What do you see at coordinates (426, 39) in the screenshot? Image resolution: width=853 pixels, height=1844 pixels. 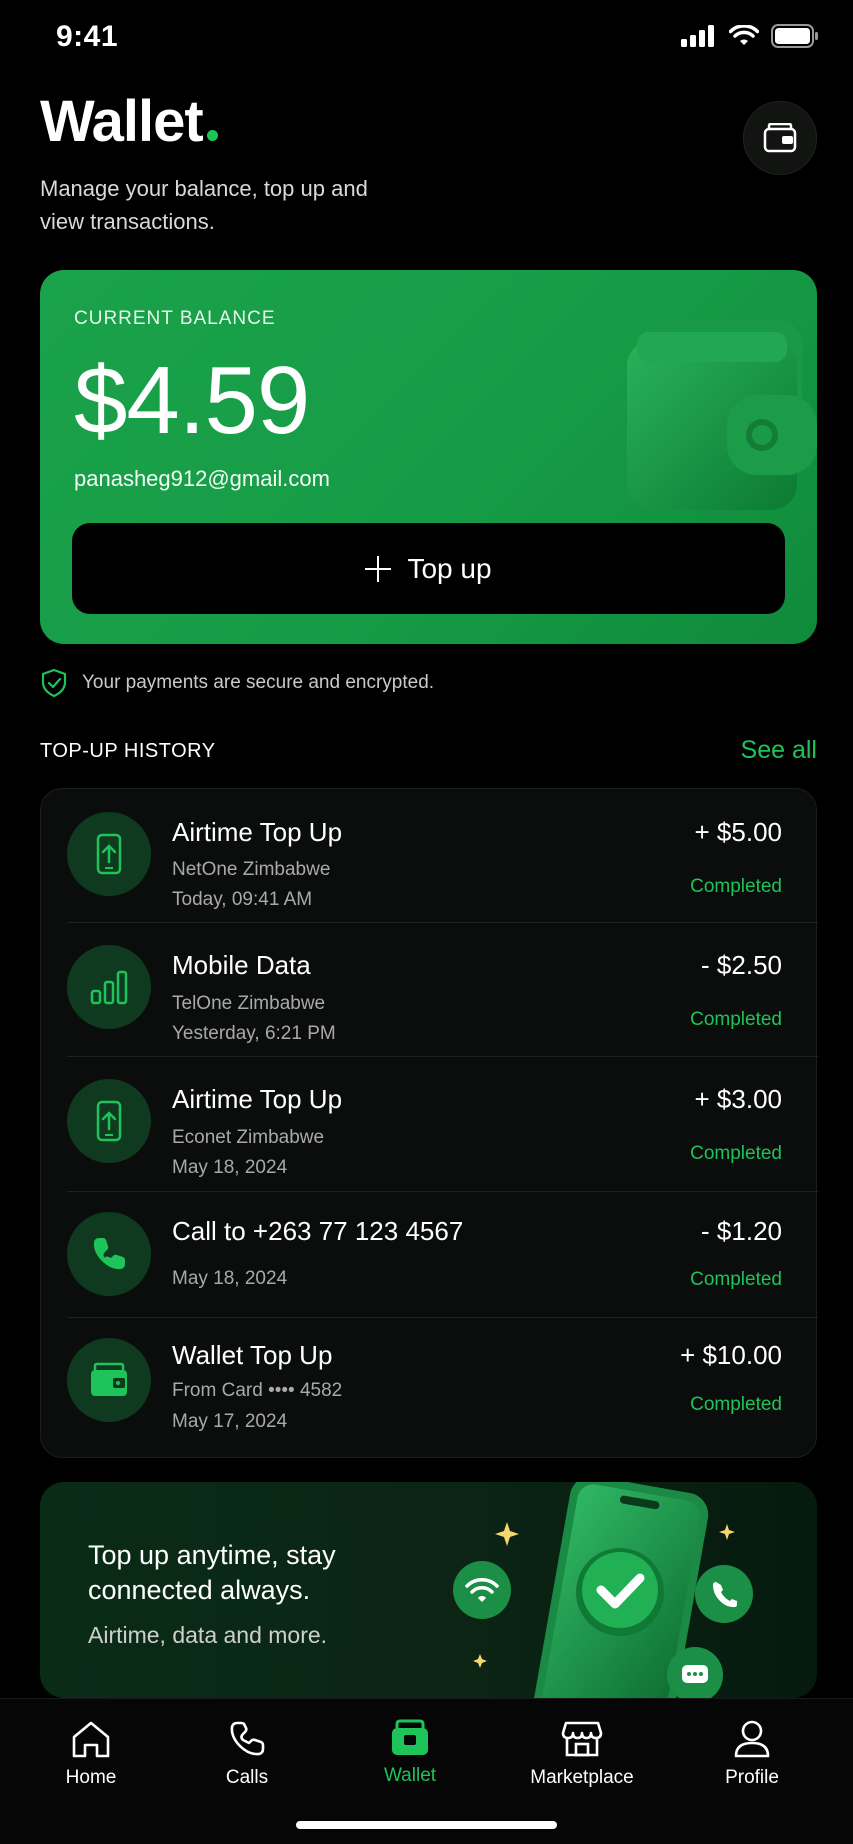 I see `status-bar: 9:41` at bounding box center [426, 39].